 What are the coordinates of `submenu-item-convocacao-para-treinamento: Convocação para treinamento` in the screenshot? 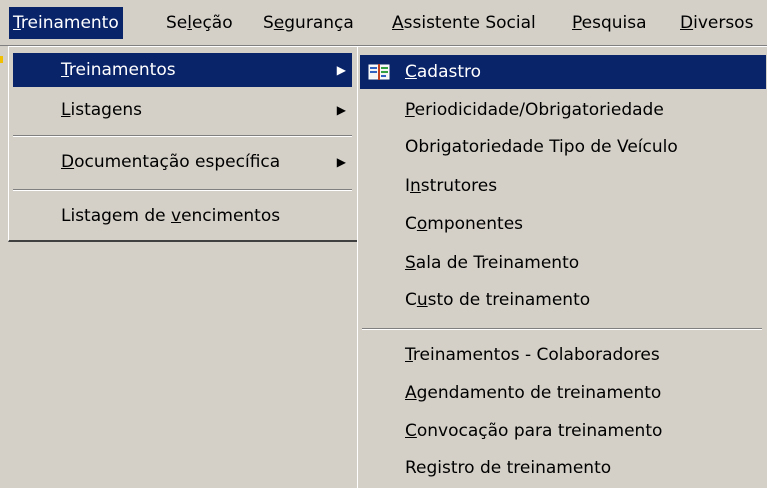 It's located at (563, 431).